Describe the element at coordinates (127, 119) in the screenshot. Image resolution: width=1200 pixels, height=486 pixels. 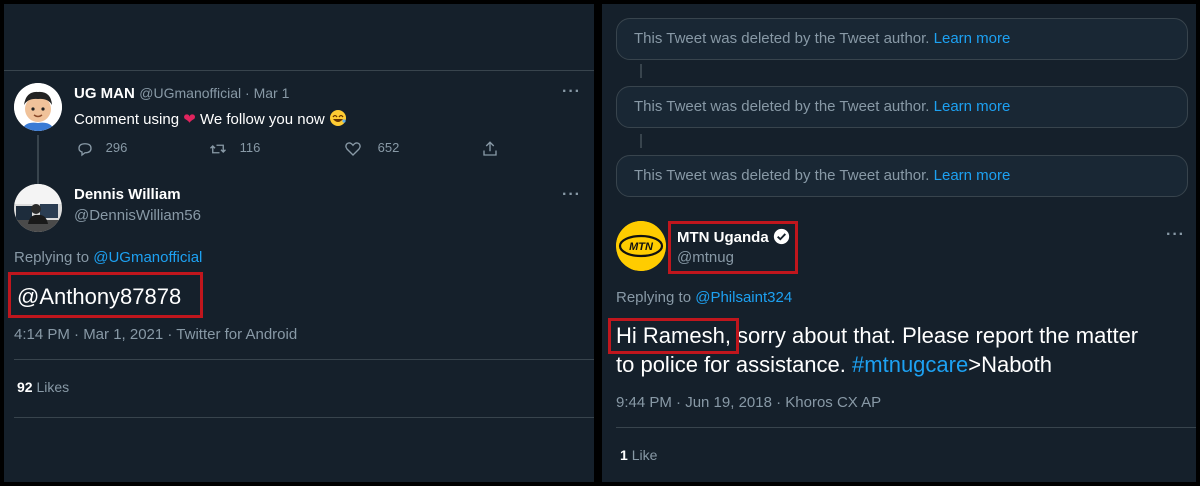
I see `parent-text-before: Comment using` at that location.